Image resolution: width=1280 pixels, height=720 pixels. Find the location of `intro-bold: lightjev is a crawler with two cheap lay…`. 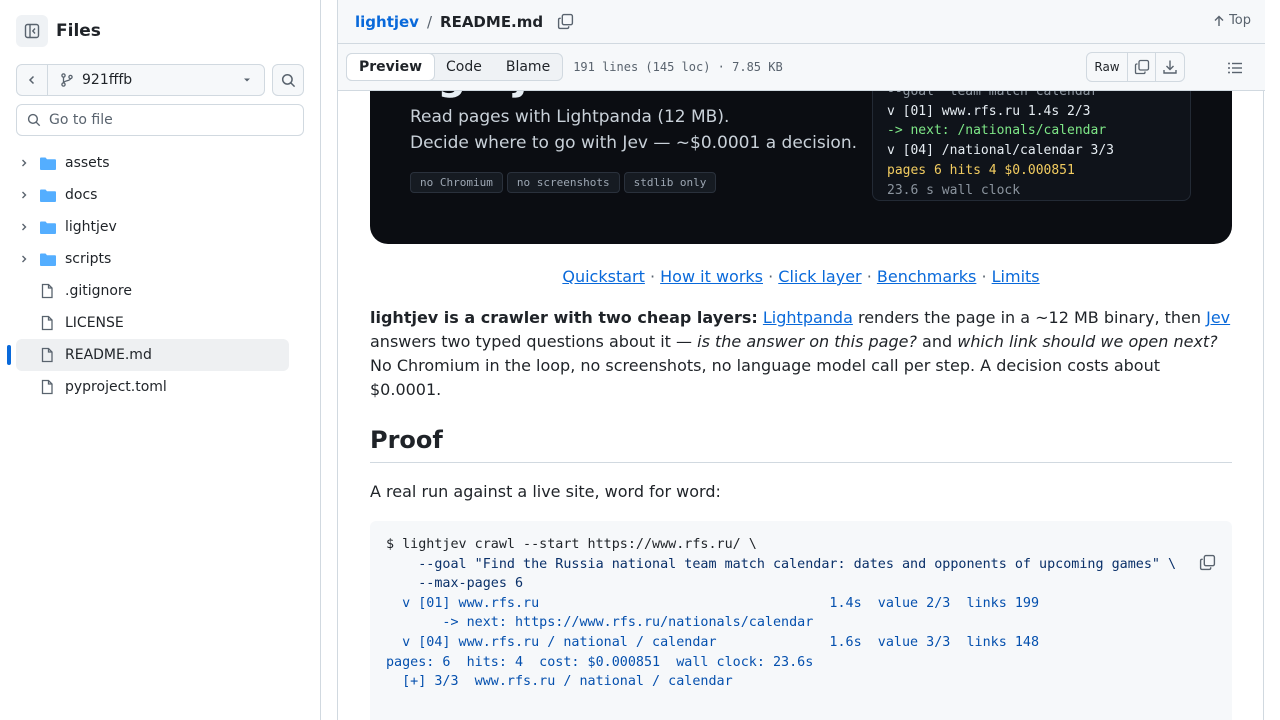

intro-bold: lightjev is a crawler with two cheap lay… is located at coordinates (564, 317).